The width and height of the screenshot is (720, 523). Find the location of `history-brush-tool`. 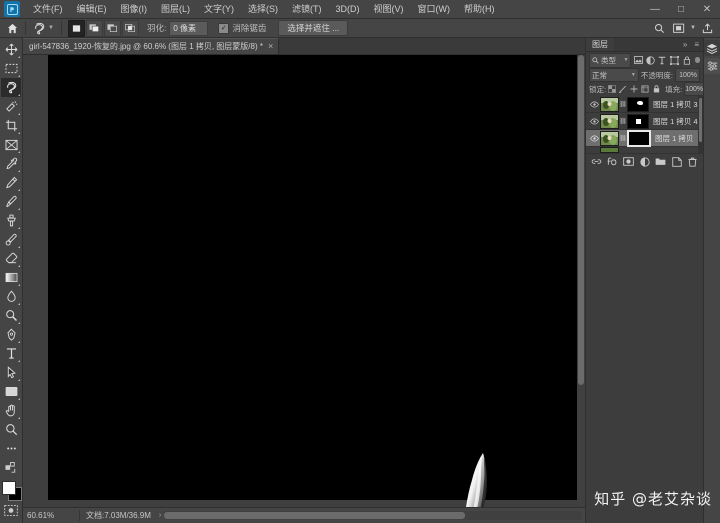

history-brush-tool is located at coordinates (11, 239).